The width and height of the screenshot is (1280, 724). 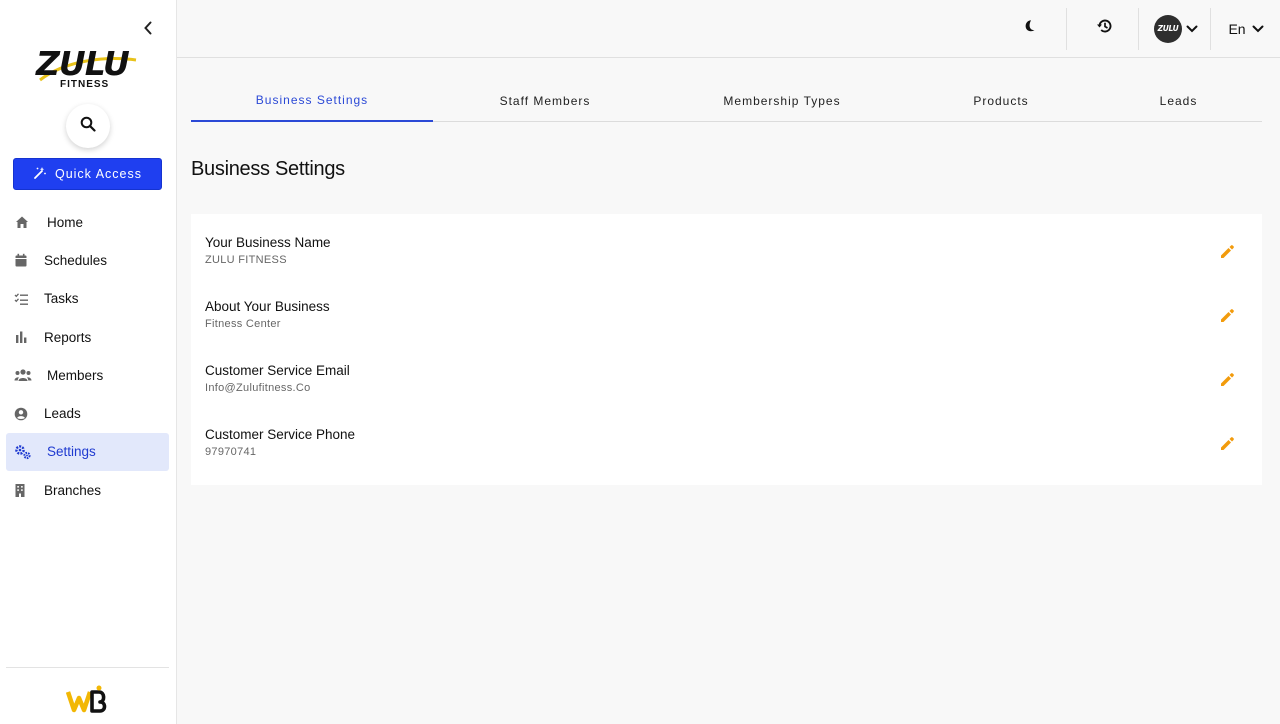 What do you see at coordinates (268, 169) in the screenshot?
I see `page-title: Business Settings` at bounding box center [268, 169].